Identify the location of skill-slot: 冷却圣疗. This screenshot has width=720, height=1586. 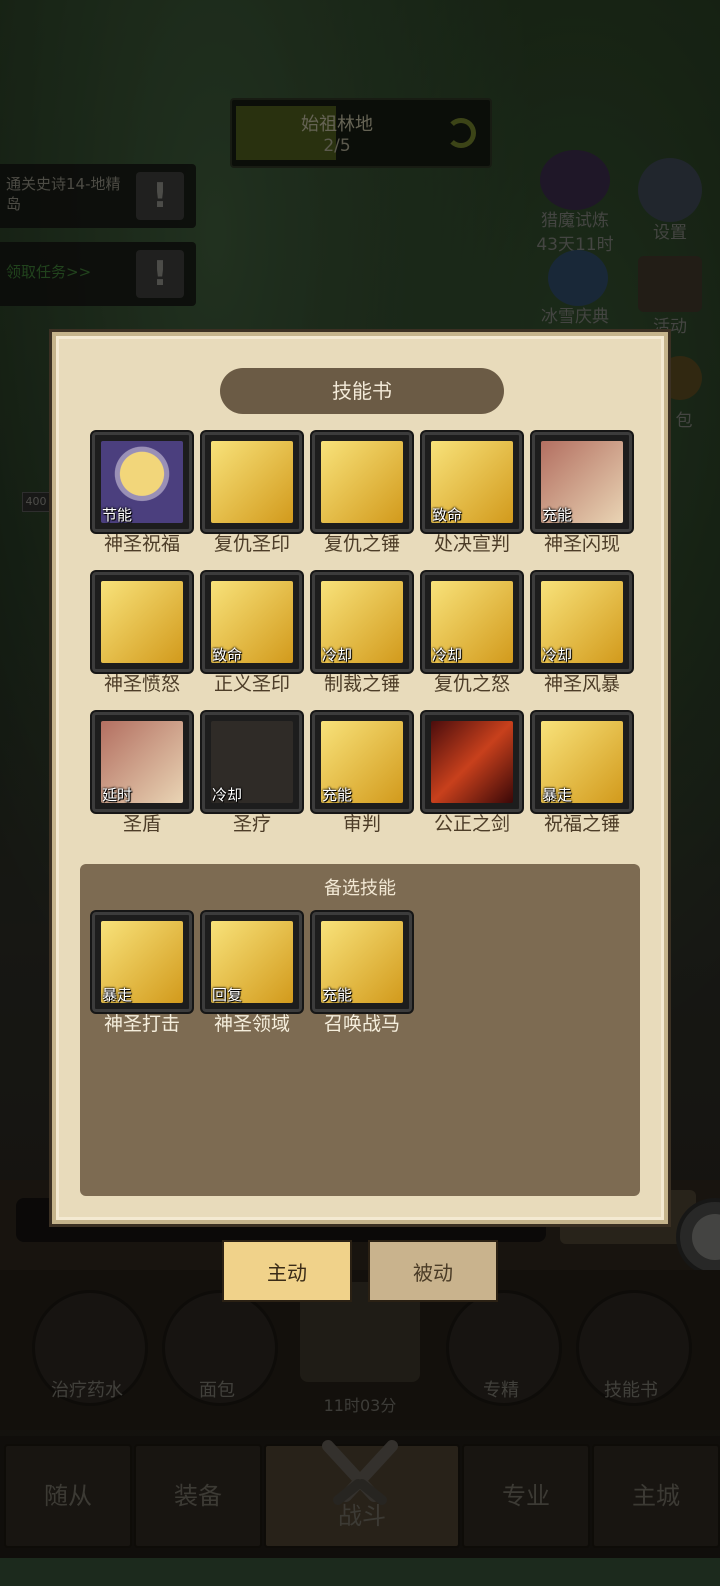
(252, 777).